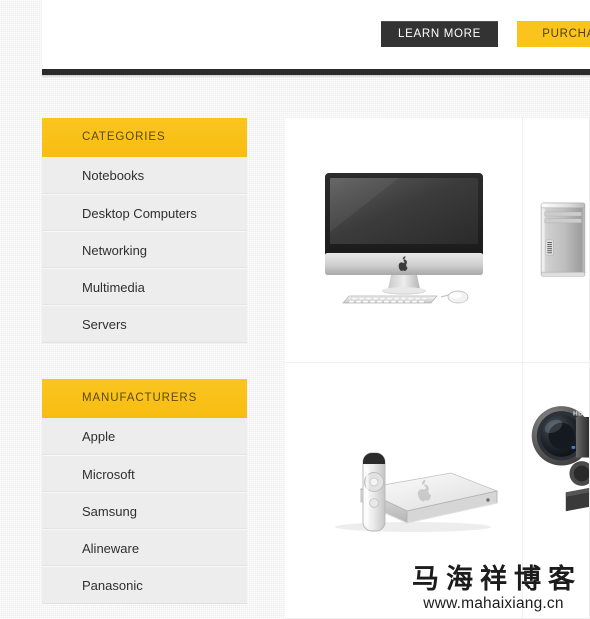 The image size is (590, 619). I want to click on sidebar-item-servers: Servers, so click(144, 323).